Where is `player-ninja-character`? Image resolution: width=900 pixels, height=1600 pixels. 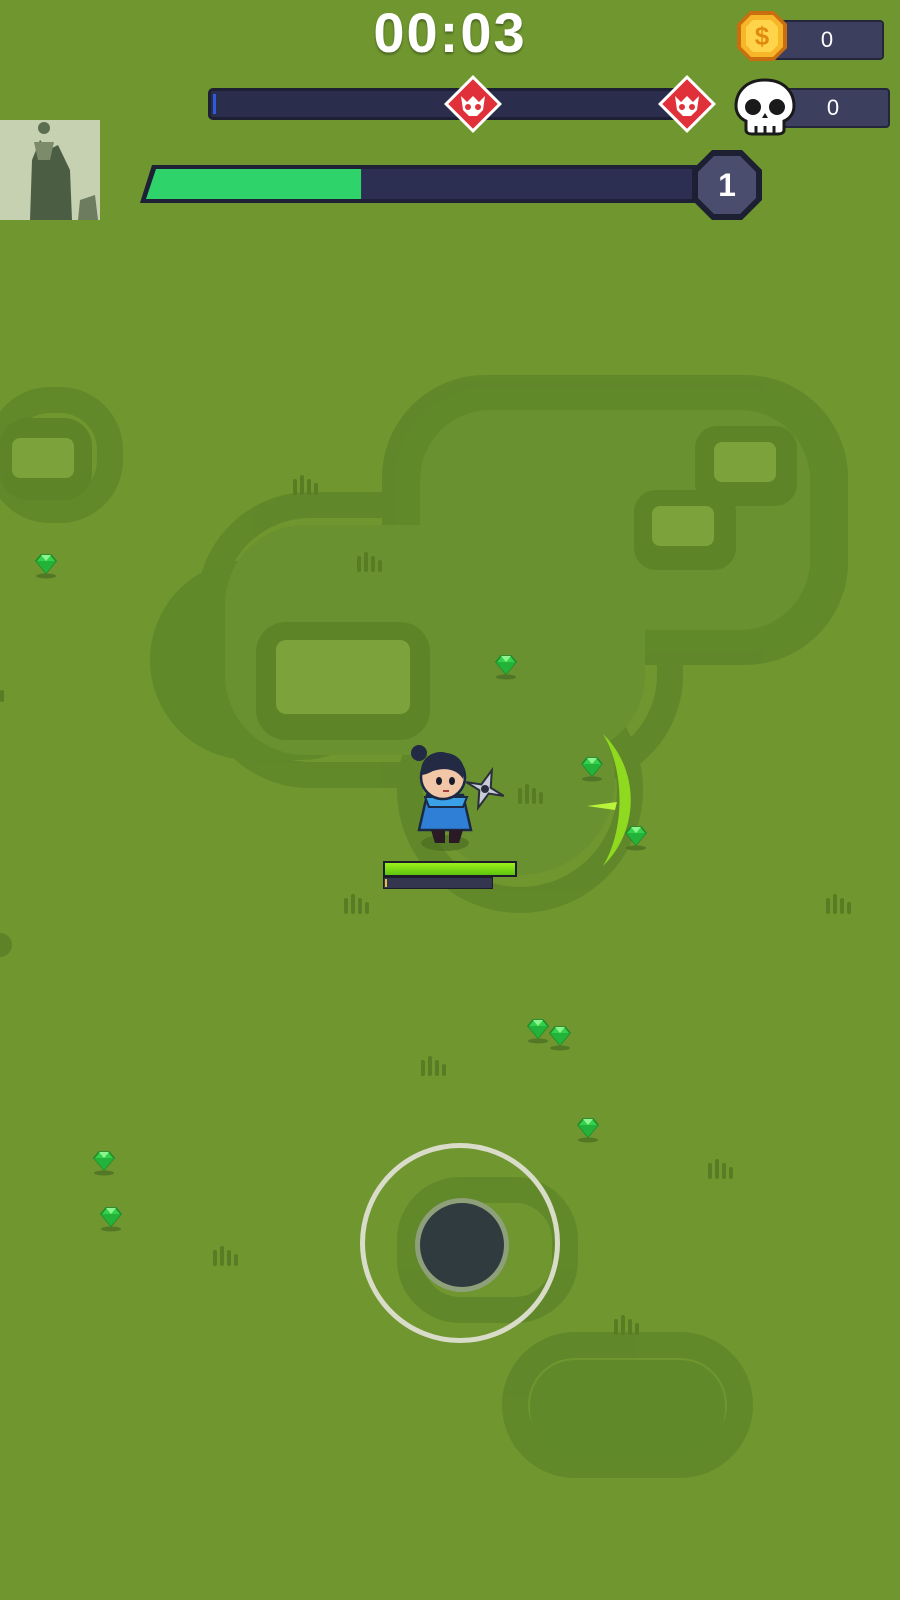
player-ninja-character is located at coordinates (465, 800).